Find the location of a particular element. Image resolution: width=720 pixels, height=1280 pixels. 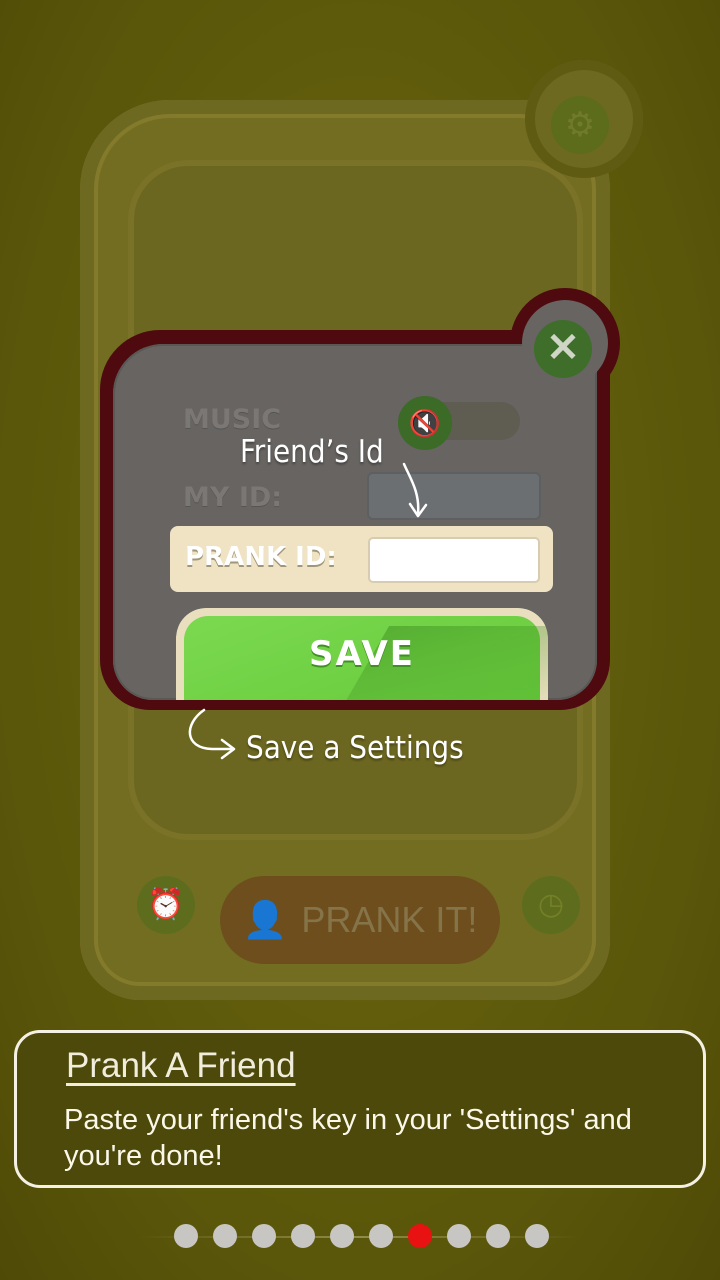

alarm-clock-icon: ⏰ is located at coordinates (166, 905).